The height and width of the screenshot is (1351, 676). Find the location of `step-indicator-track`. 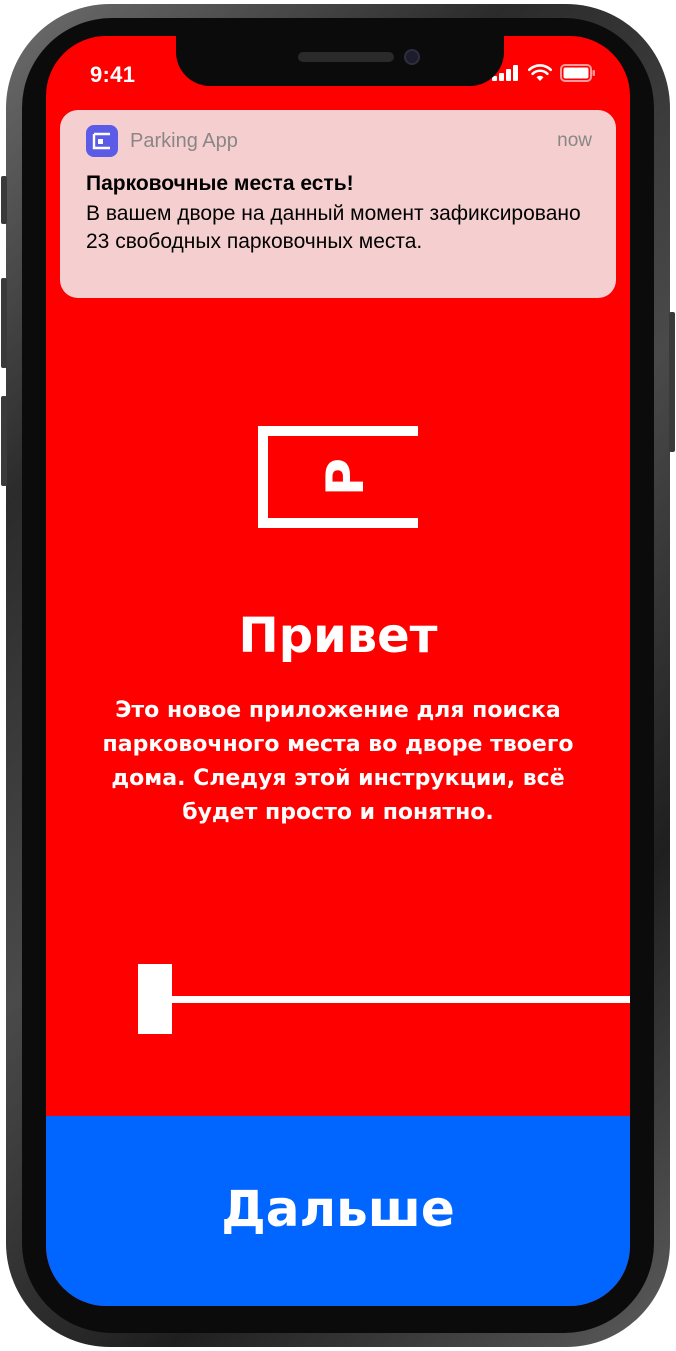

step-indicator-track is located at coordinates (401, 999).